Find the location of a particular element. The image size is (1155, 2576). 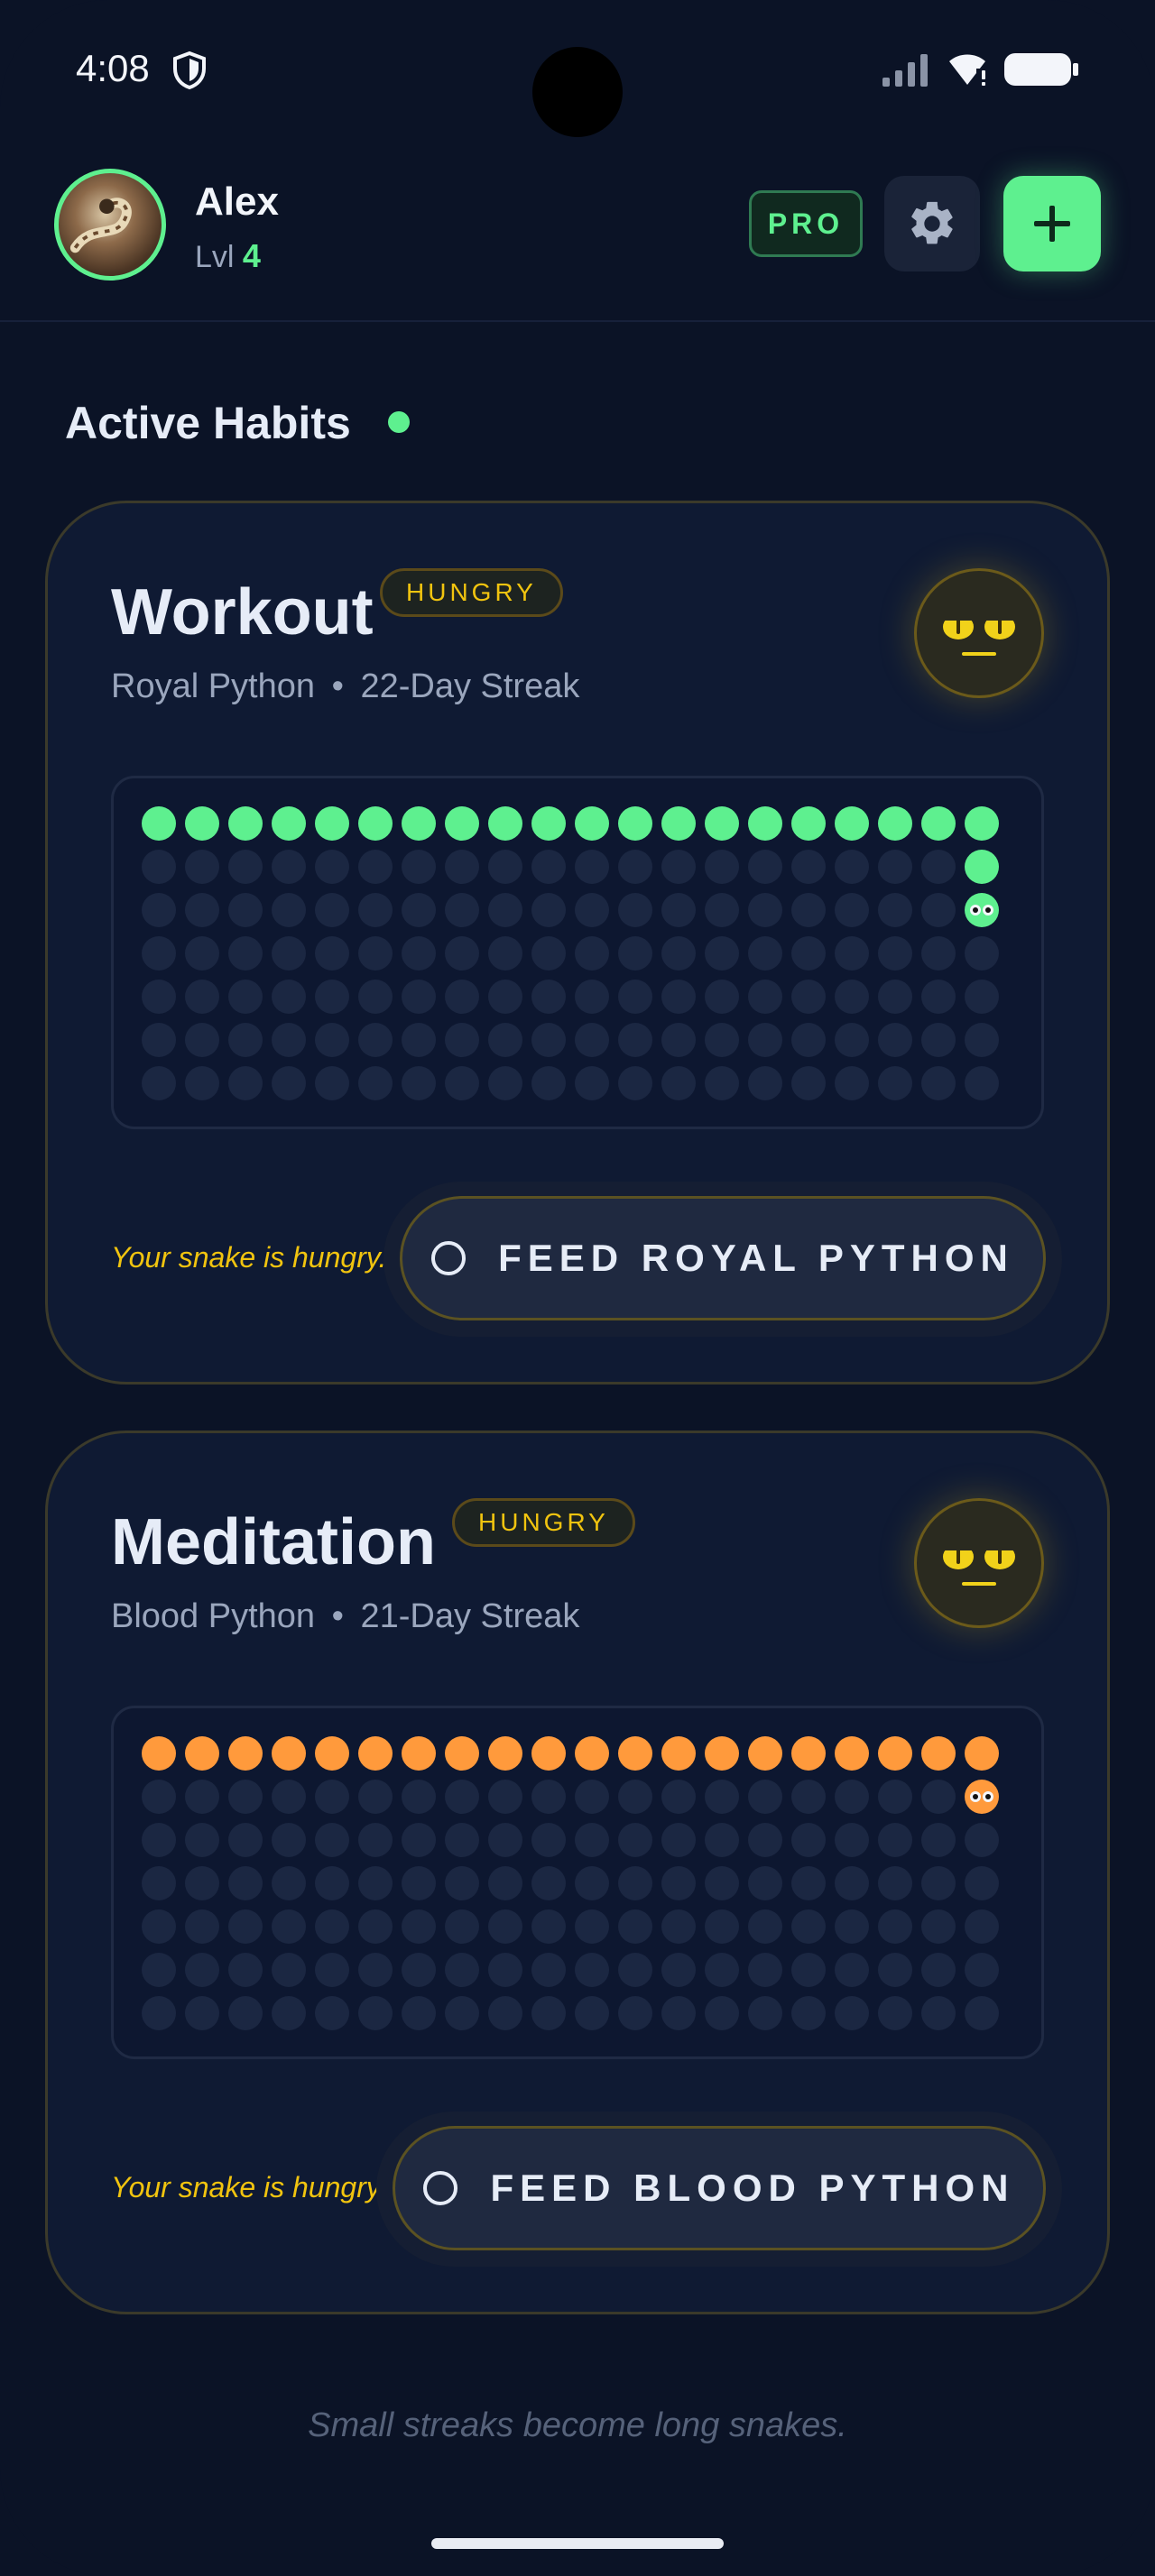

feed-button: FEED ROYAL PYTHON is located at coordinates (723, 1258).